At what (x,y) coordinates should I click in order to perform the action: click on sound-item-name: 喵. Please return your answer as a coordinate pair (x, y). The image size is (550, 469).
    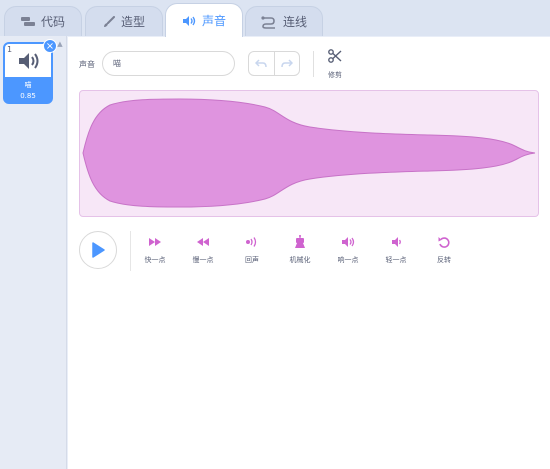
    Looking at the image, I should click on (28, 85).